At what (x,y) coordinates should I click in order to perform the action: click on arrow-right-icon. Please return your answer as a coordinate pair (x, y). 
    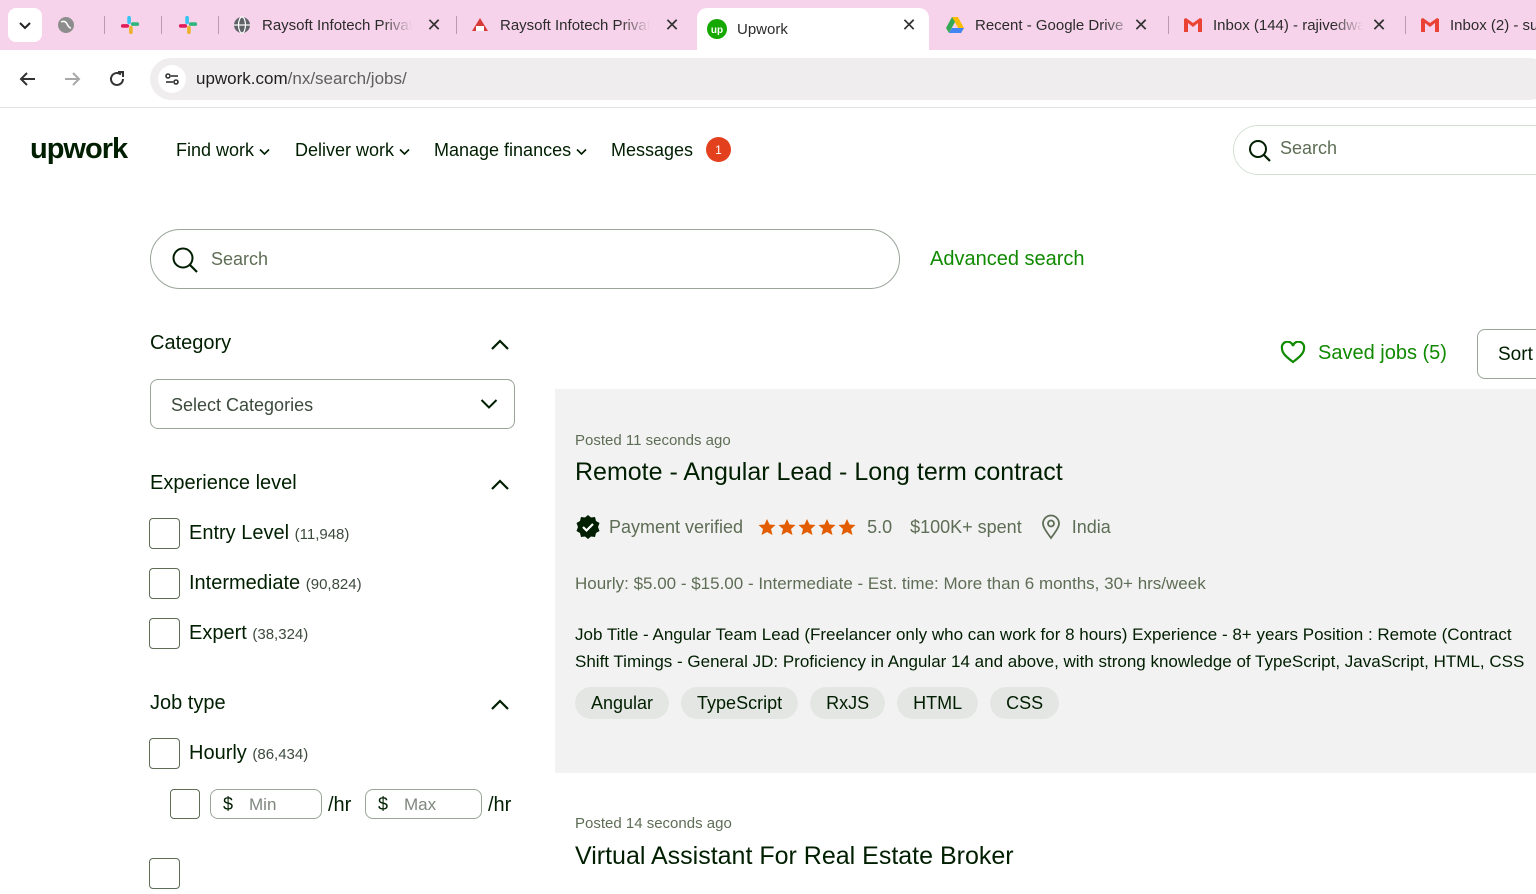
    Looking at the image, I should click on (73, 79).